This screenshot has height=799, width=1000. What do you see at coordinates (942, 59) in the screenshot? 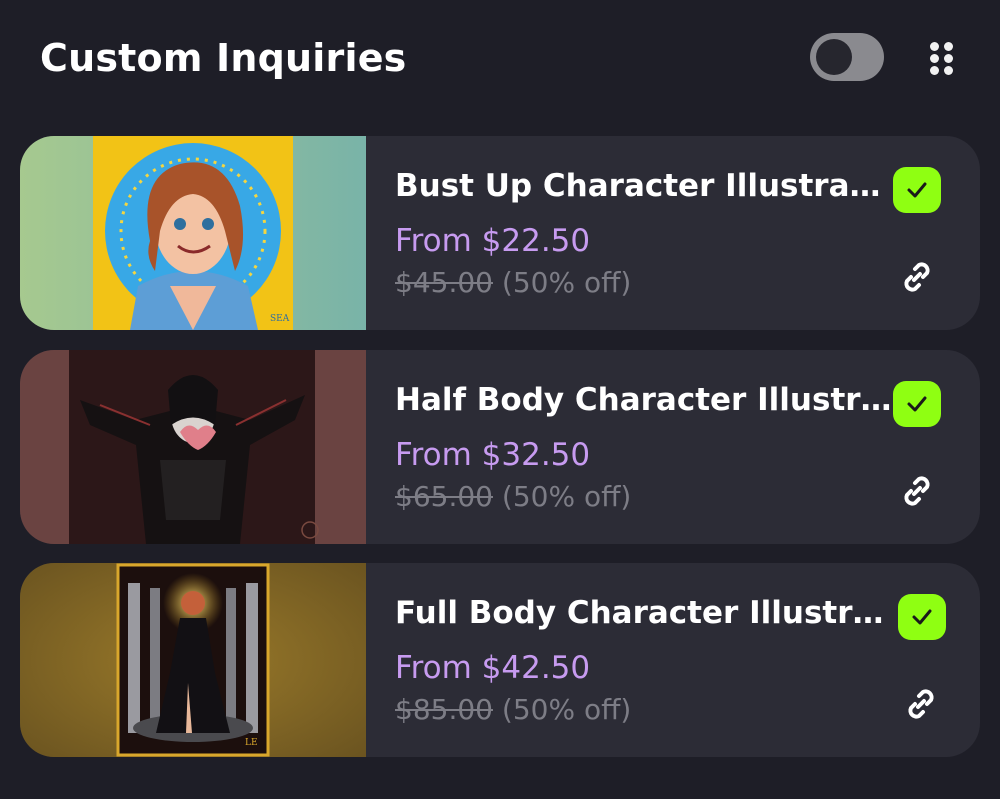
I see `grid-dots-icon` at bounding box center [942, 59].